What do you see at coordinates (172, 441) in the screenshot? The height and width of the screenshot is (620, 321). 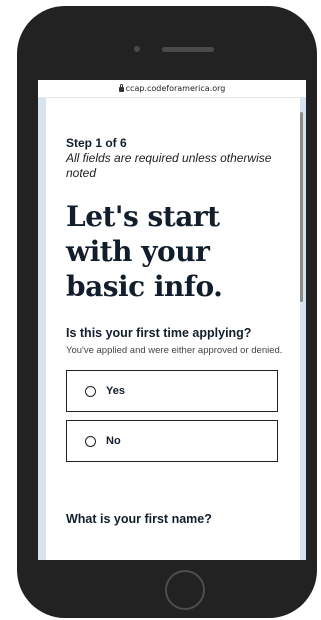 I see `radio-option-no: No` at bounding box center [172, 441].